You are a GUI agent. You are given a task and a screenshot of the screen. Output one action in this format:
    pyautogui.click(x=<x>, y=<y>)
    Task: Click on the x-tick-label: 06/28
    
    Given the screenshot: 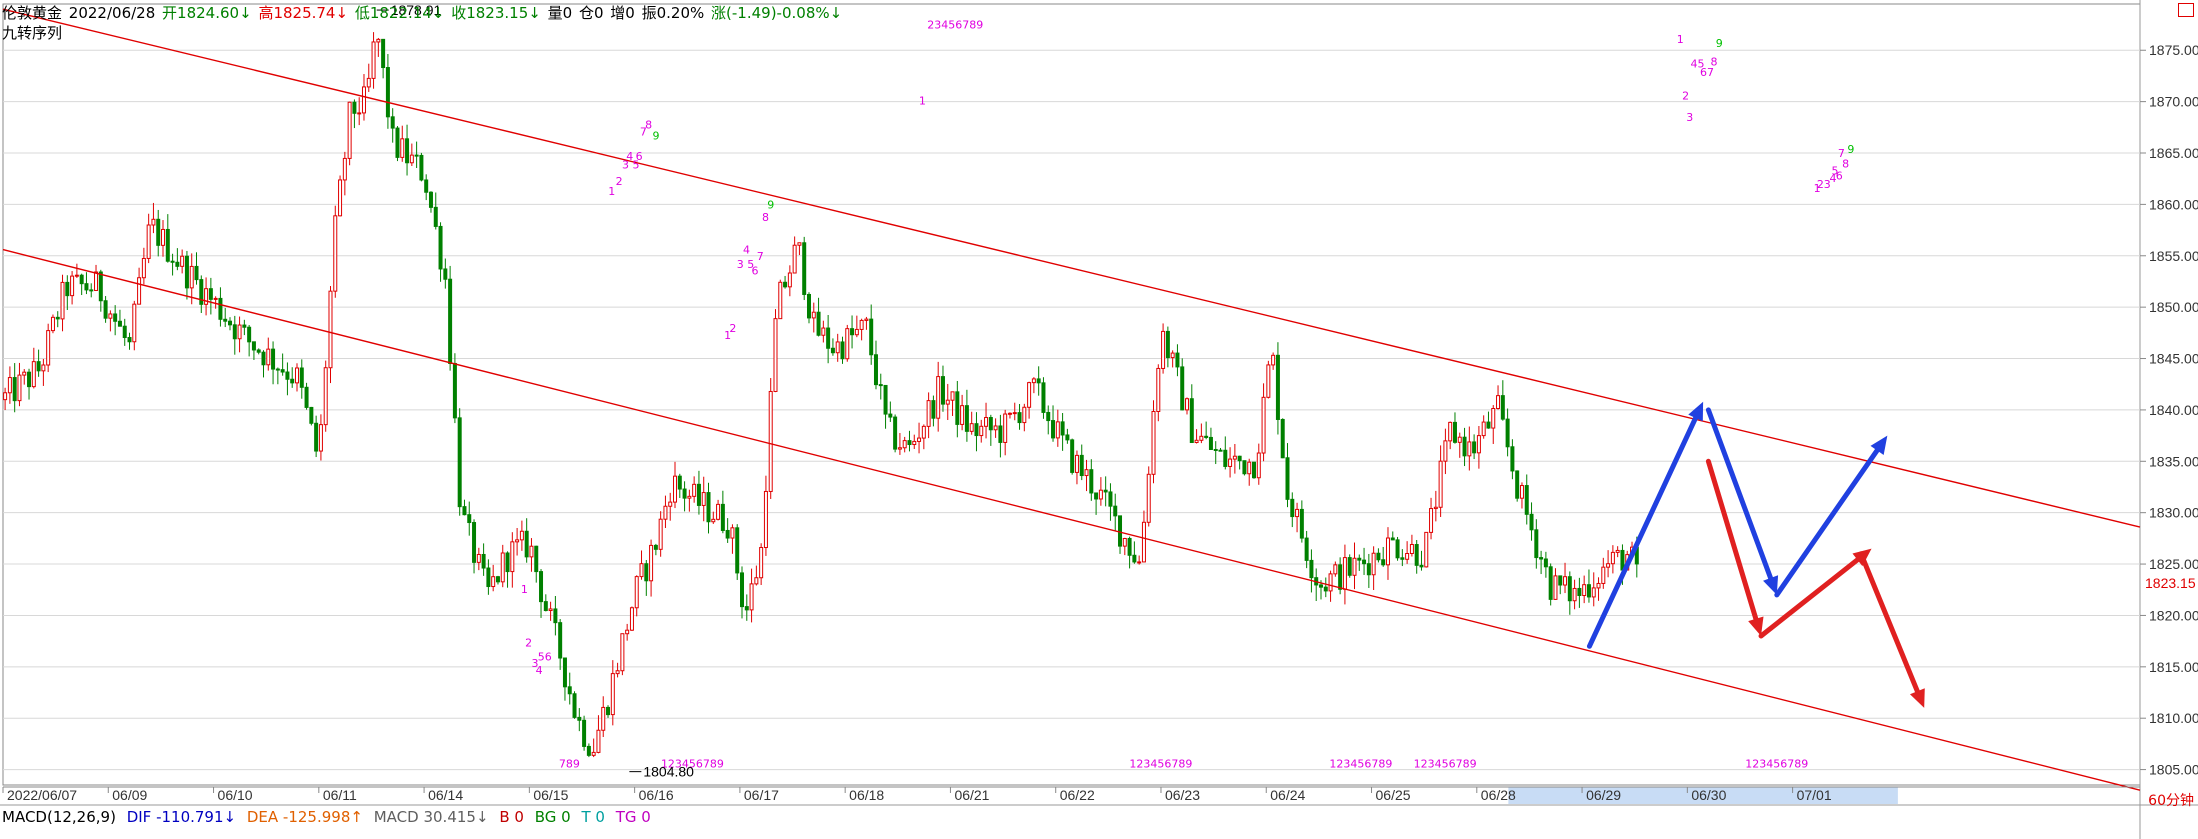 What is the action you would take?
    pyautogui.click(x=1498, y=795)
    